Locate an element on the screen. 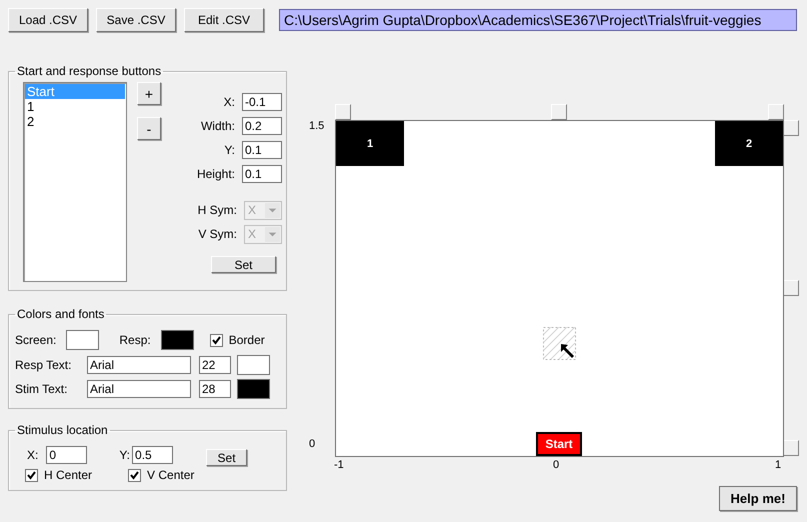 This screenshot has height=522, width=807. toolbar-button: Edit .CSV is located at coordinates (224, 20).